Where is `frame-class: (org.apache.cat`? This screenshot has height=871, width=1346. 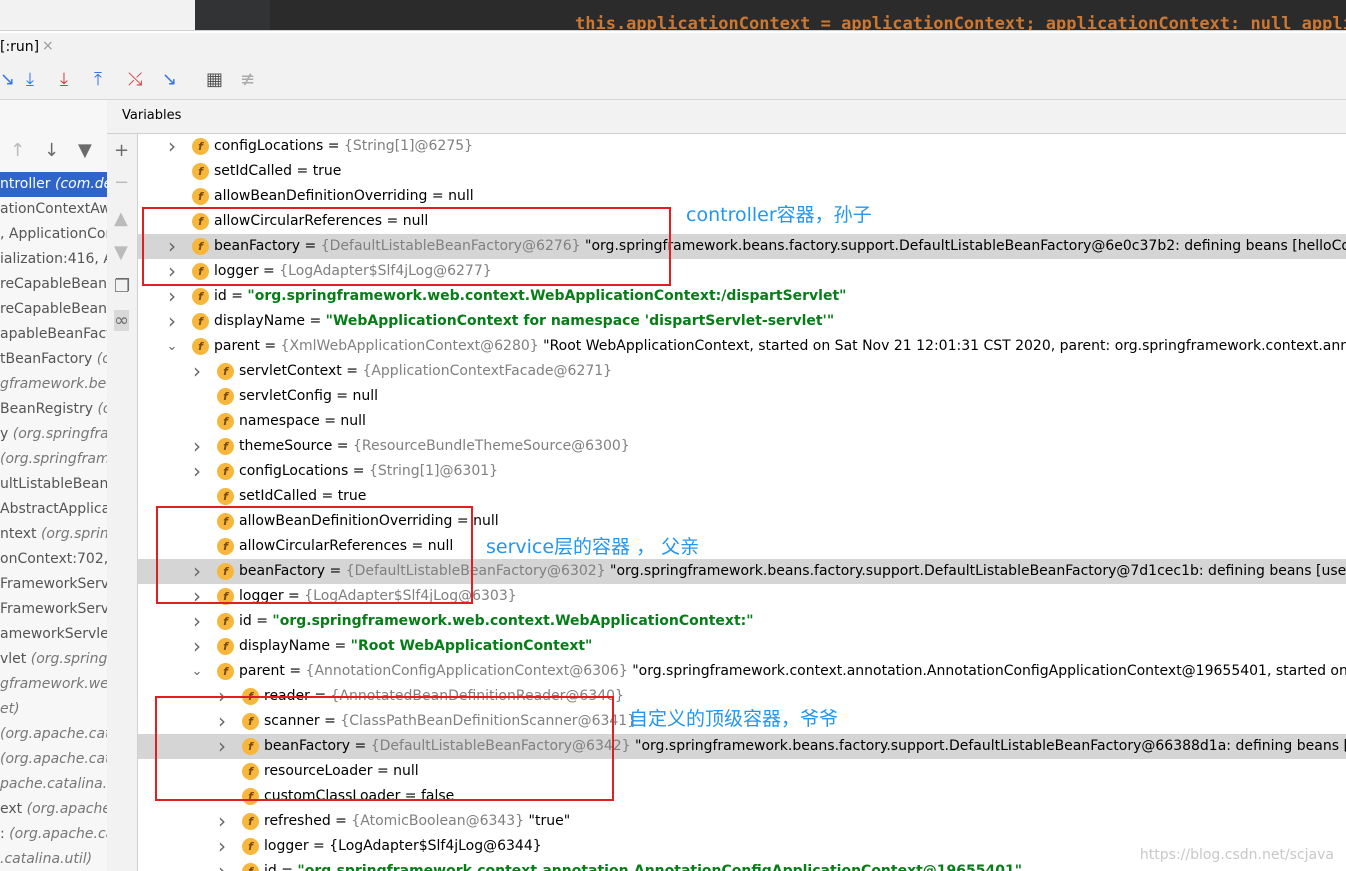 frame-class: (org.apache.cat is located at coordinates (54, 759).